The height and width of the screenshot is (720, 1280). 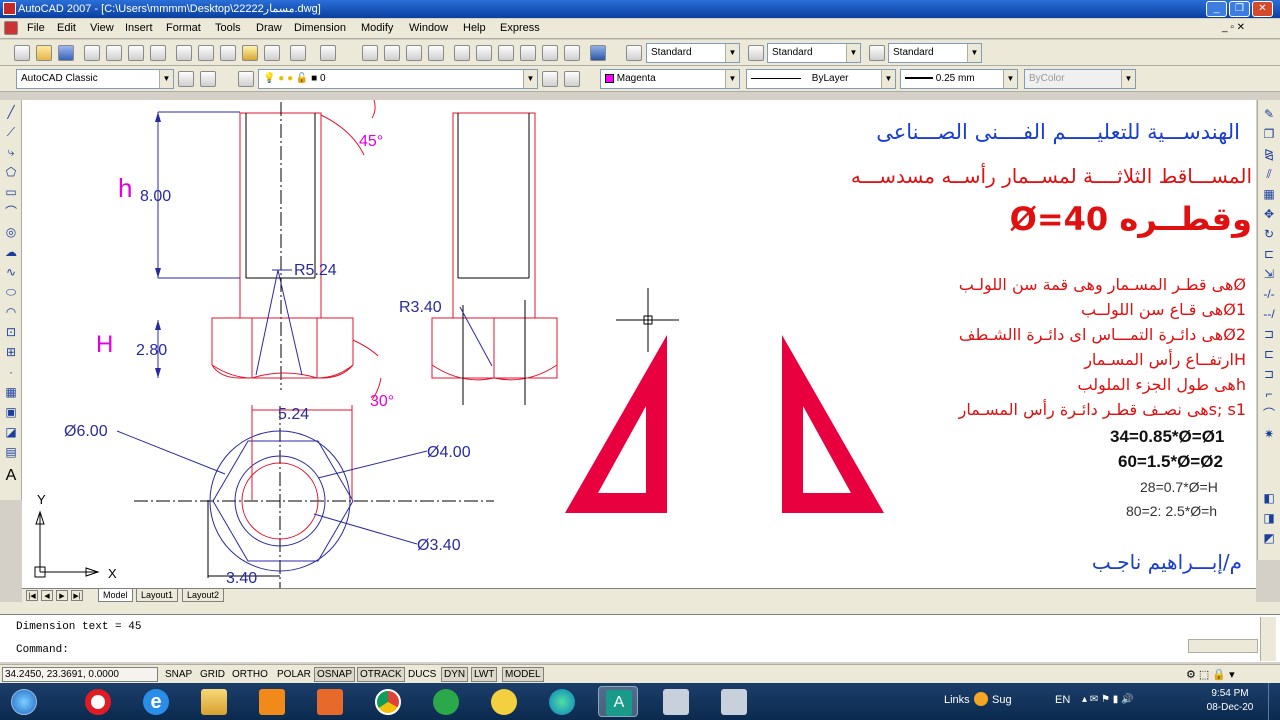 What do you see at coordinates (157, 595) in the screenshot?
I see `tab-layout1: Layout1` at bounding box center [157, 595].